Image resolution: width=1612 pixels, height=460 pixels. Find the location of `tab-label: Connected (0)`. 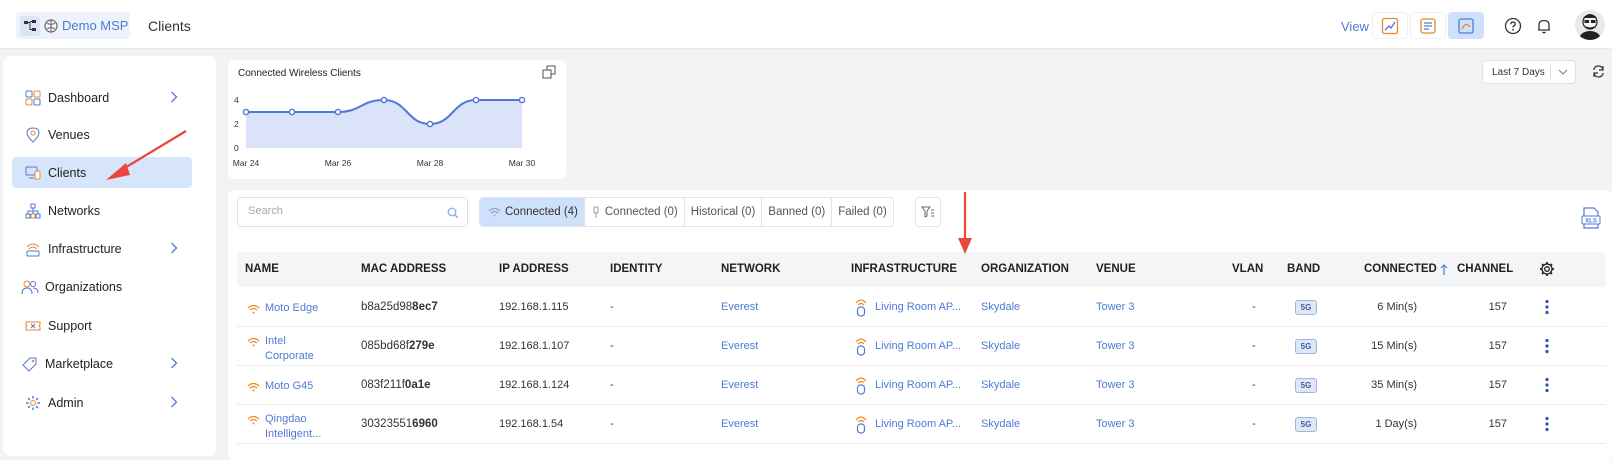

tab-label: Connected (0) is located at coordinates (641, 212).